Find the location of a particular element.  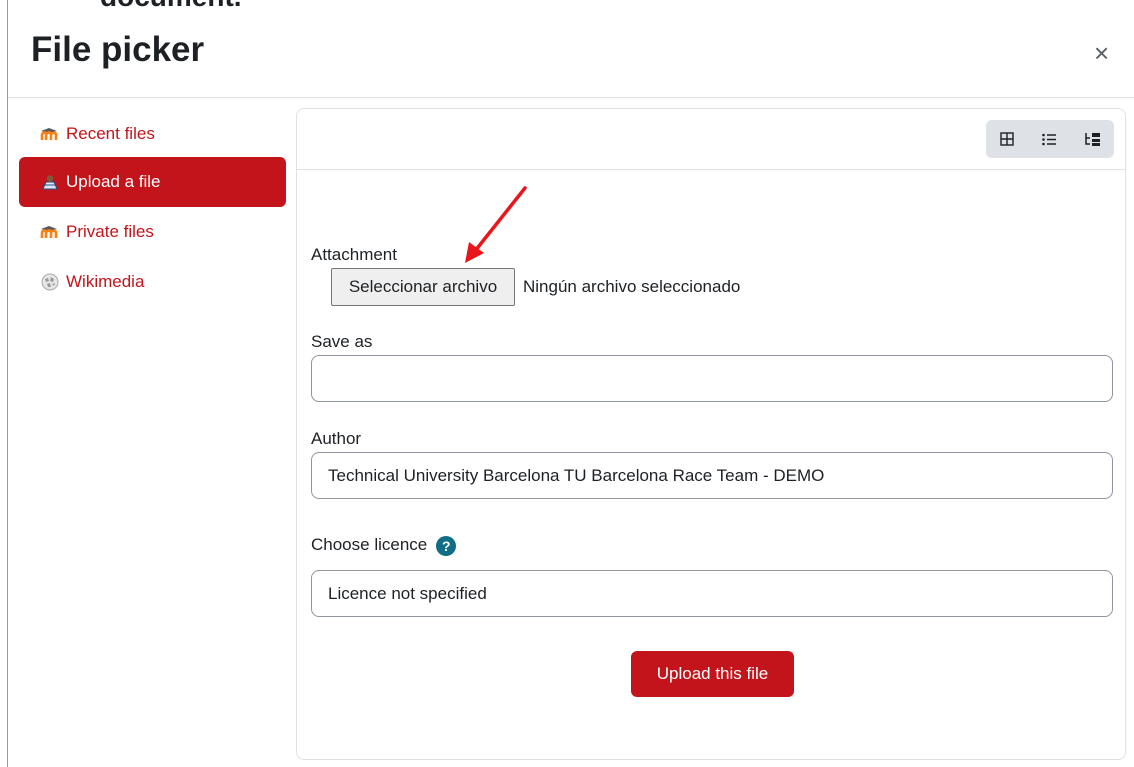

left-border is located at coordinates (7, 383).